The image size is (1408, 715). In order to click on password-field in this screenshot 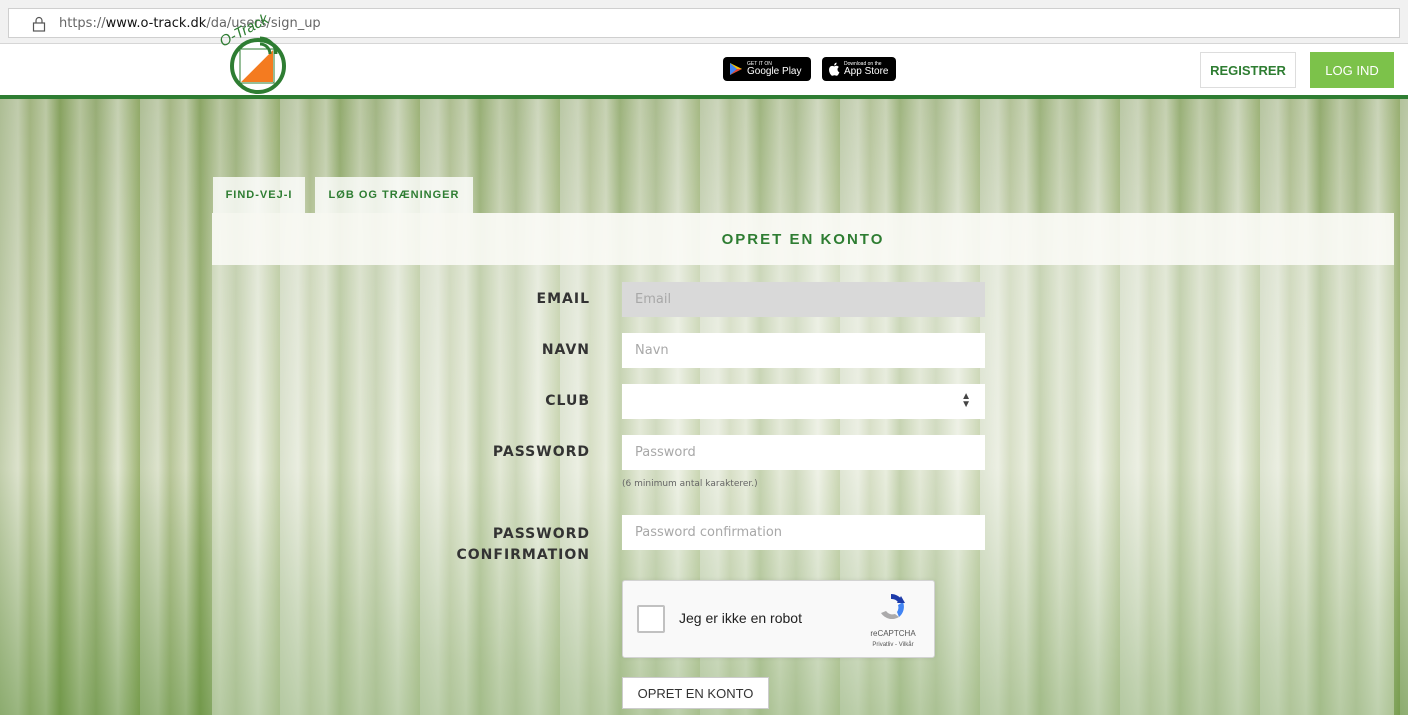, I will do `click(803, 452)`.